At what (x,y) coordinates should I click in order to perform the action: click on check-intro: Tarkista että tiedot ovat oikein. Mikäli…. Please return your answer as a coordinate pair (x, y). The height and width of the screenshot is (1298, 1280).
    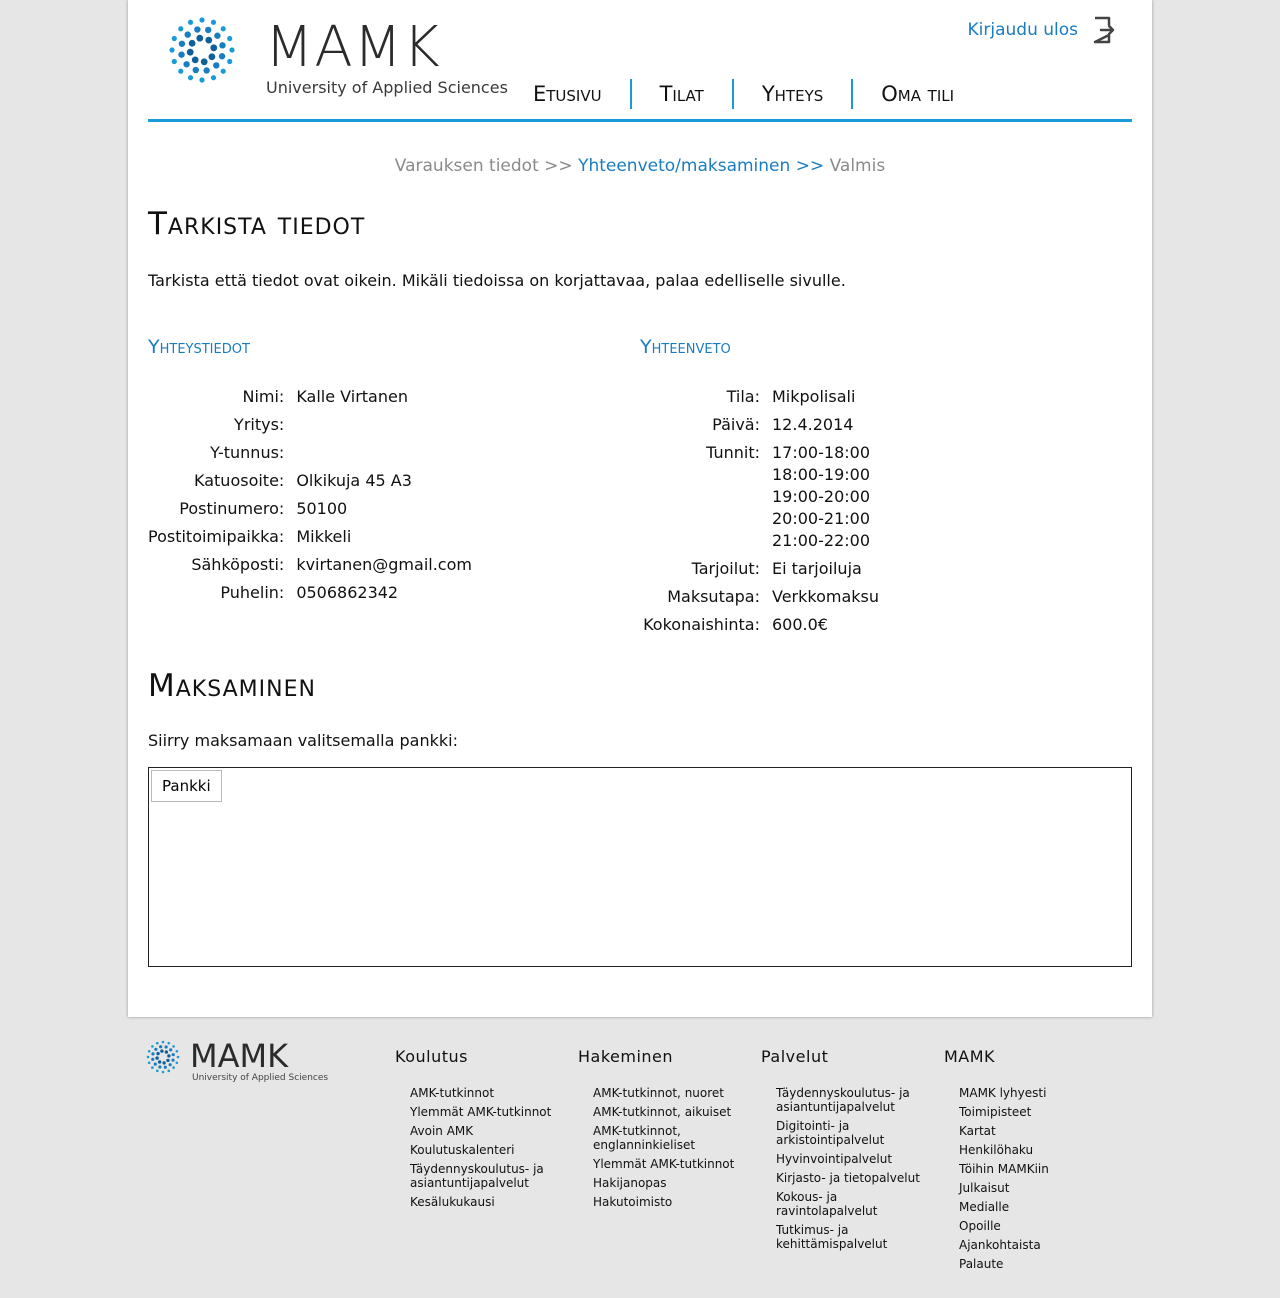
    Looking at the image, I should click on (497, 280).